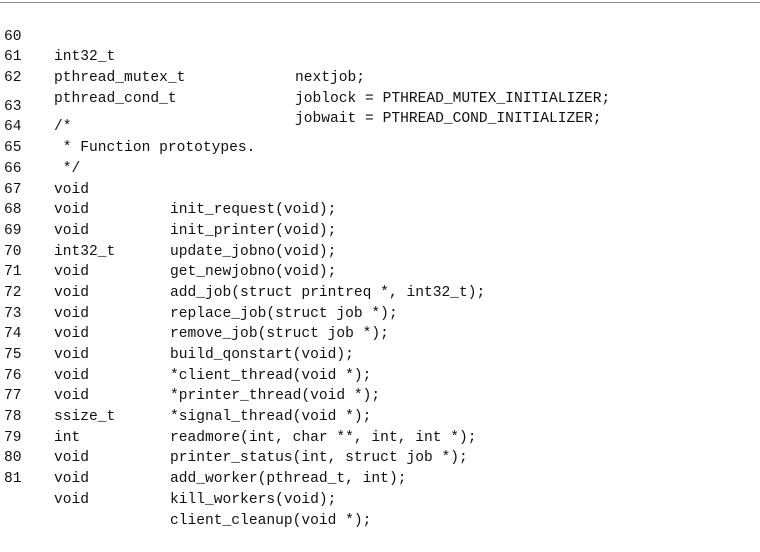  I want to click on code-line-68: 68 void update_jobno(void);, so click(380, 219).